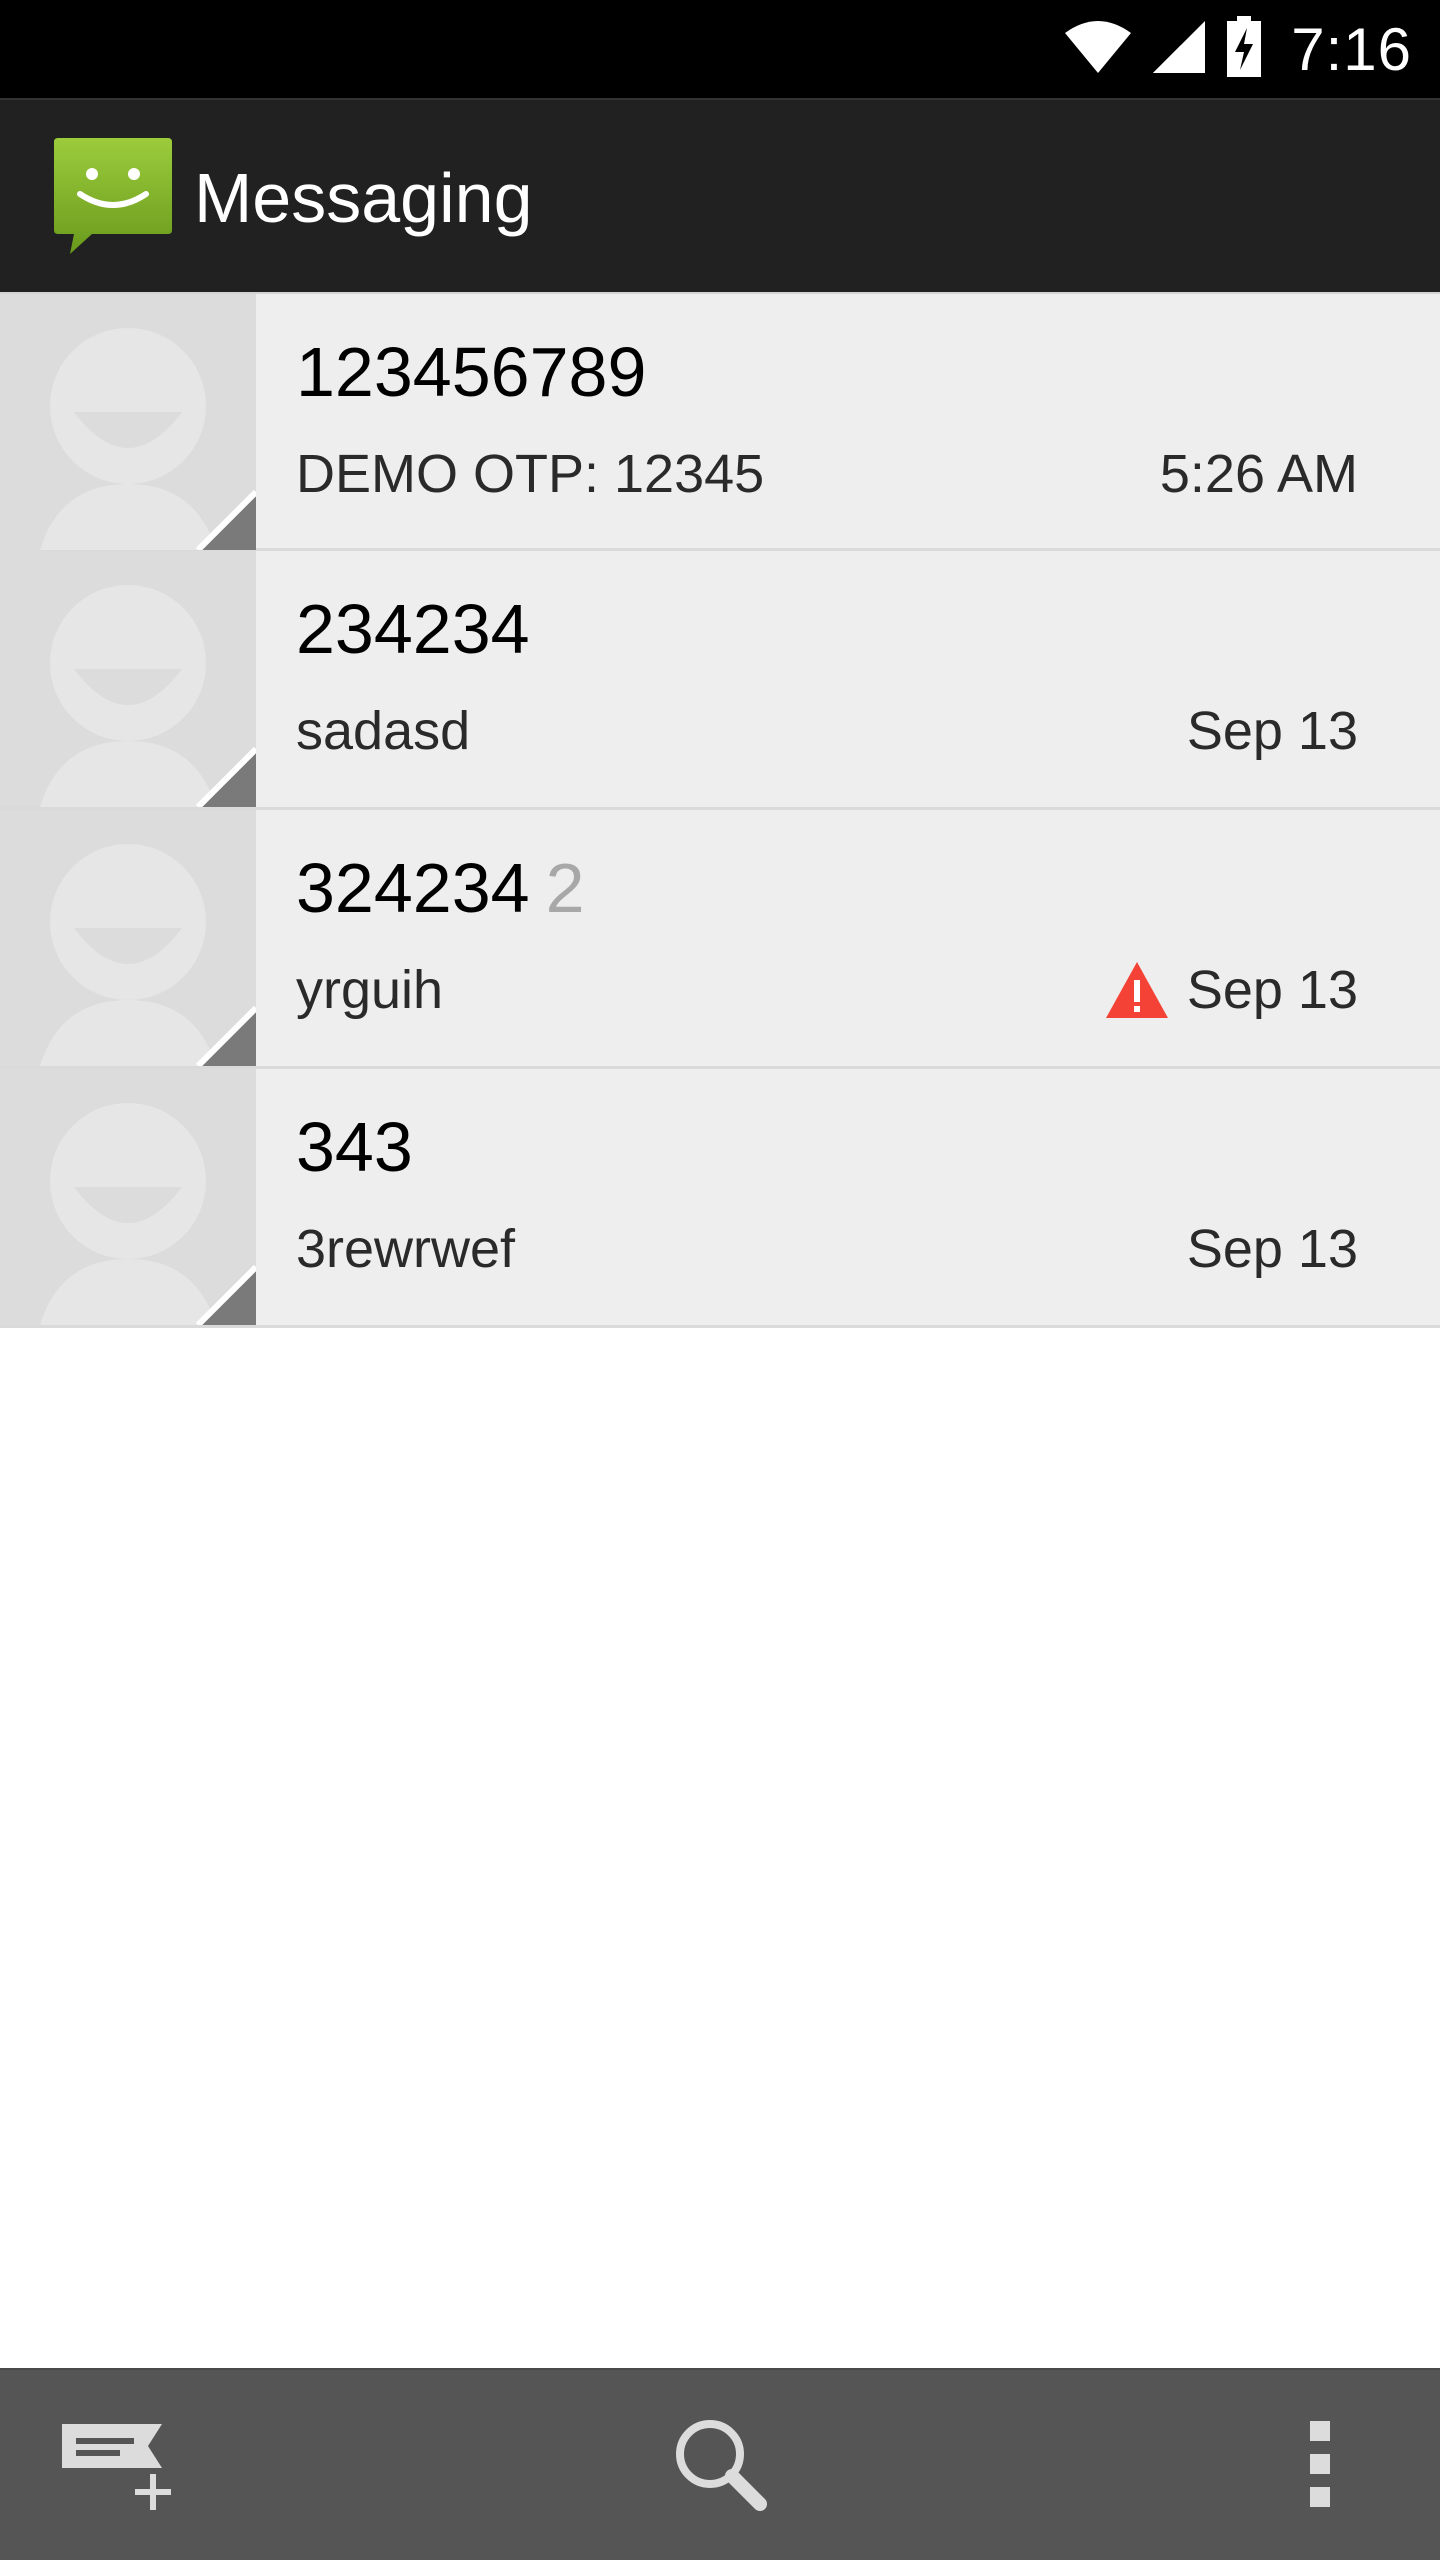 The image size is (1440, 2562). Describe the element at coordinates (720, 49) in the screenshot. I see `status-bar: 7:16` at that location.